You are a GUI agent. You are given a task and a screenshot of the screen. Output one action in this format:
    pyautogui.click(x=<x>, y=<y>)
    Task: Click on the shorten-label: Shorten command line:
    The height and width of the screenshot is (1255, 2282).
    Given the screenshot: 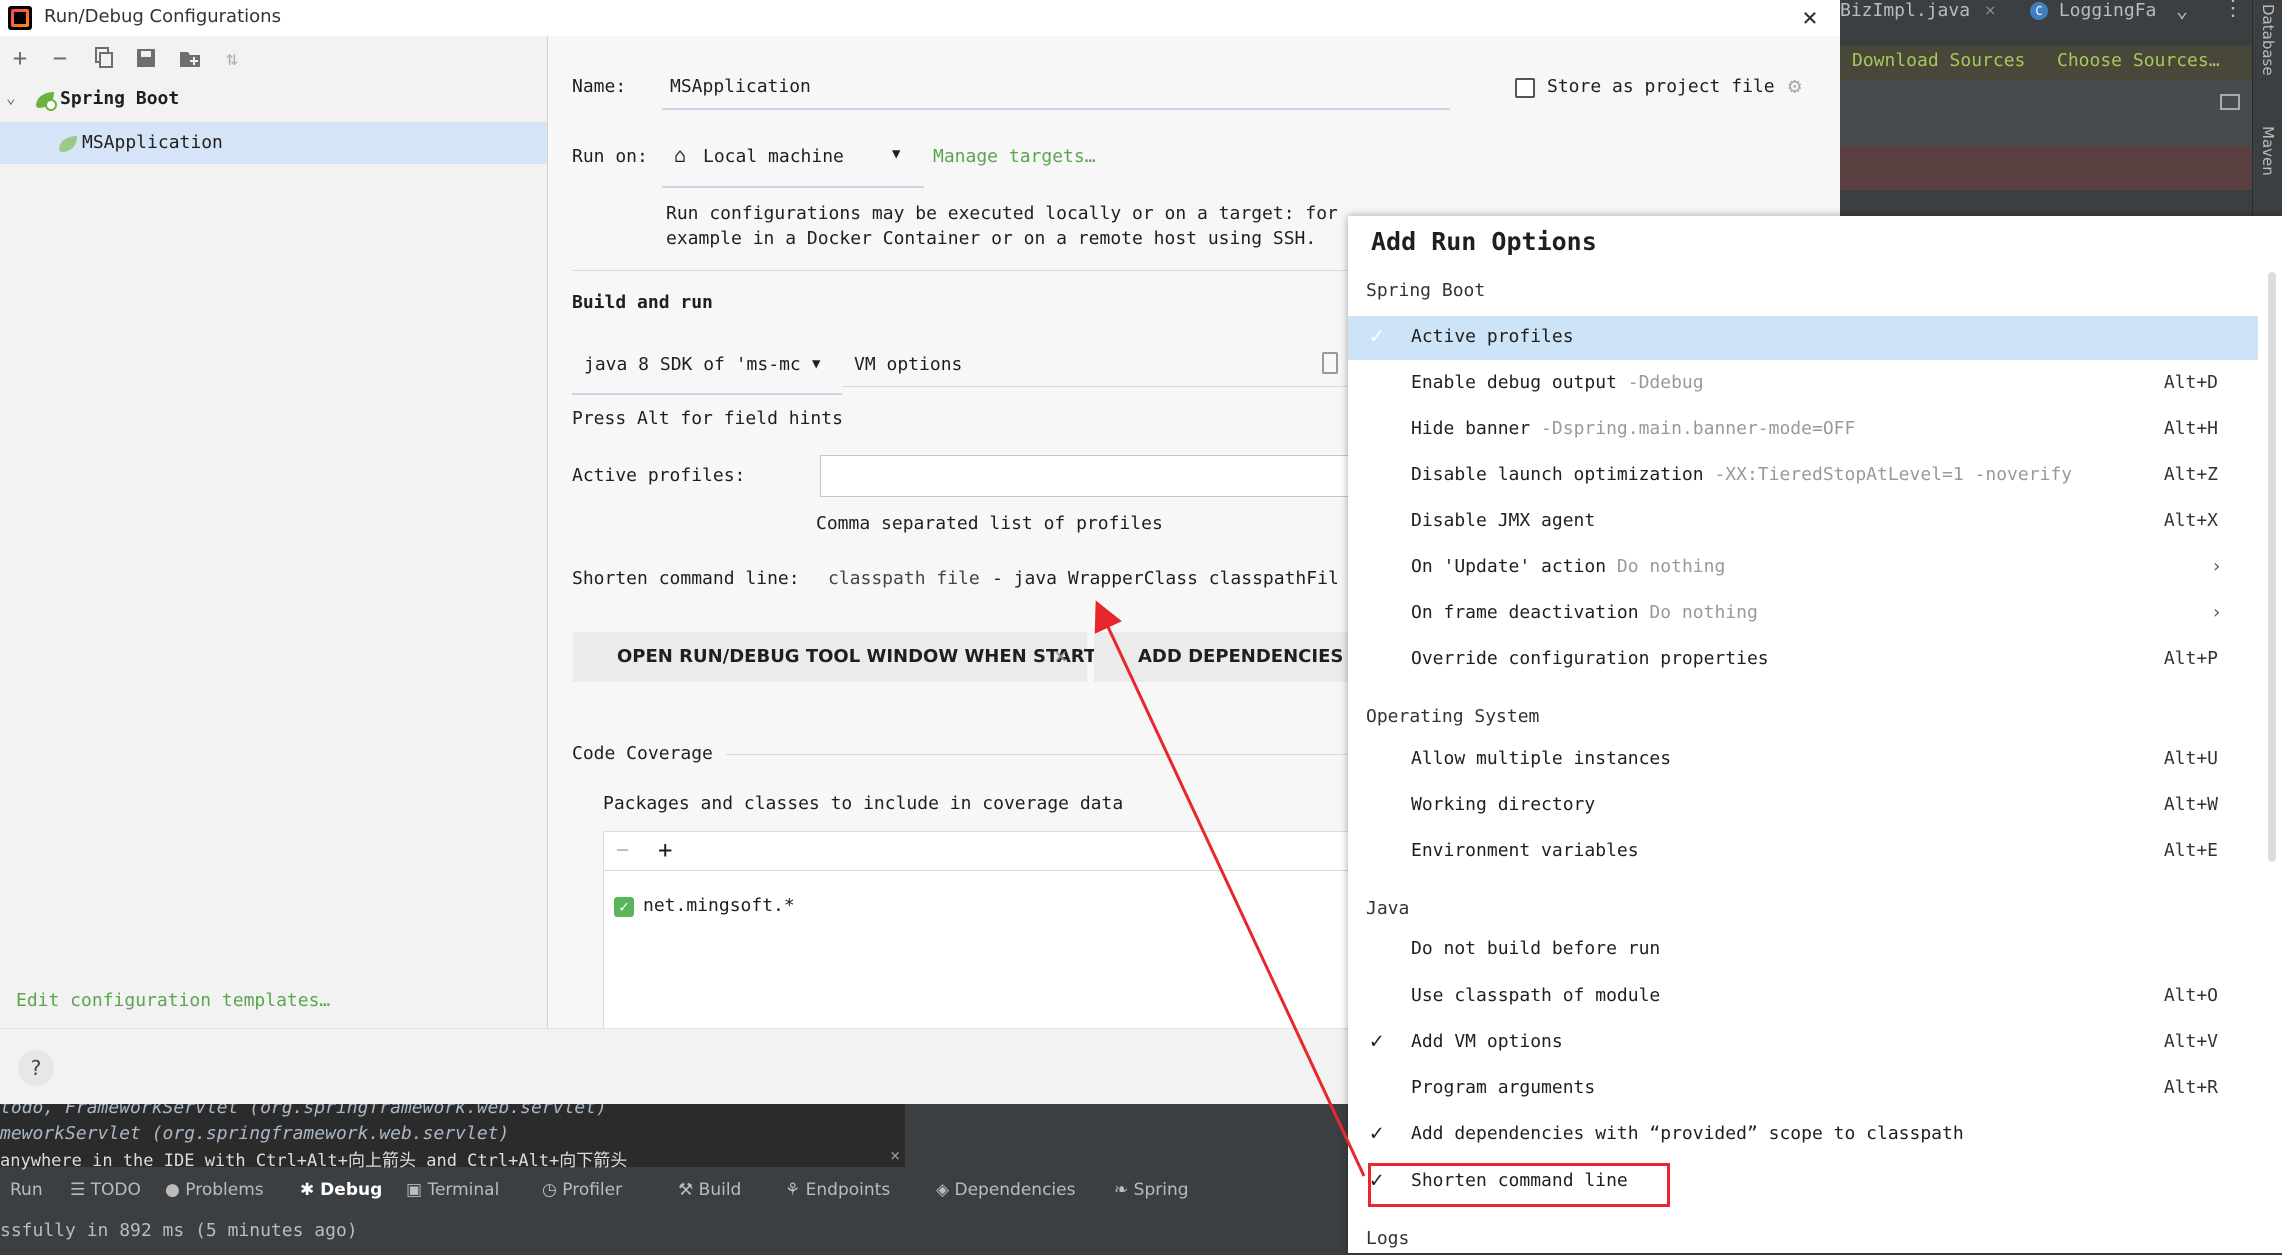 What is the action you would take?
    pyautogui.click(x=686, y=578)
    